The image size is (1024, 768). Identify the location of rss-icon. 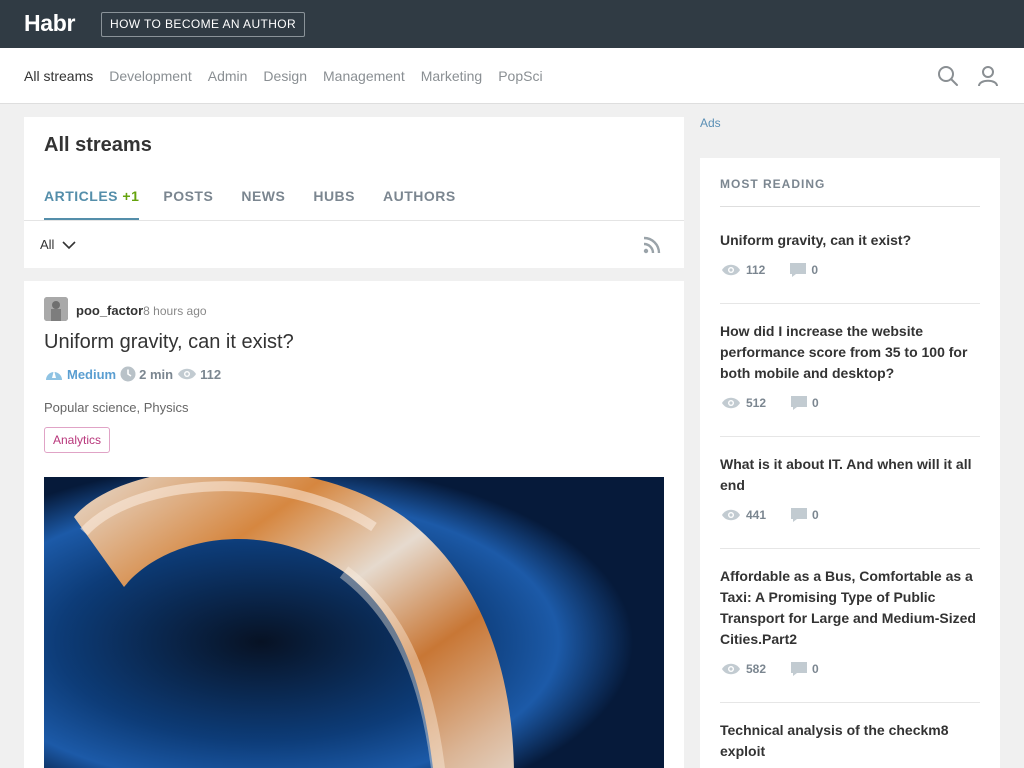
(652, 245).